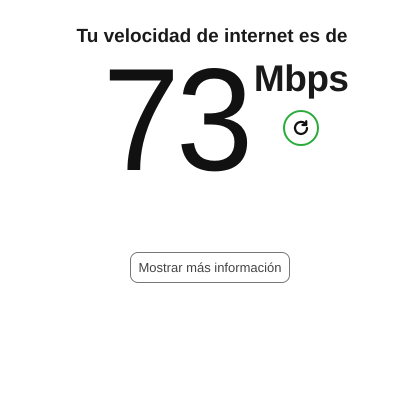  Describe the element at coordinates (301, 79) in the screenshot. I see `speed-unit: Mbps` at that location.